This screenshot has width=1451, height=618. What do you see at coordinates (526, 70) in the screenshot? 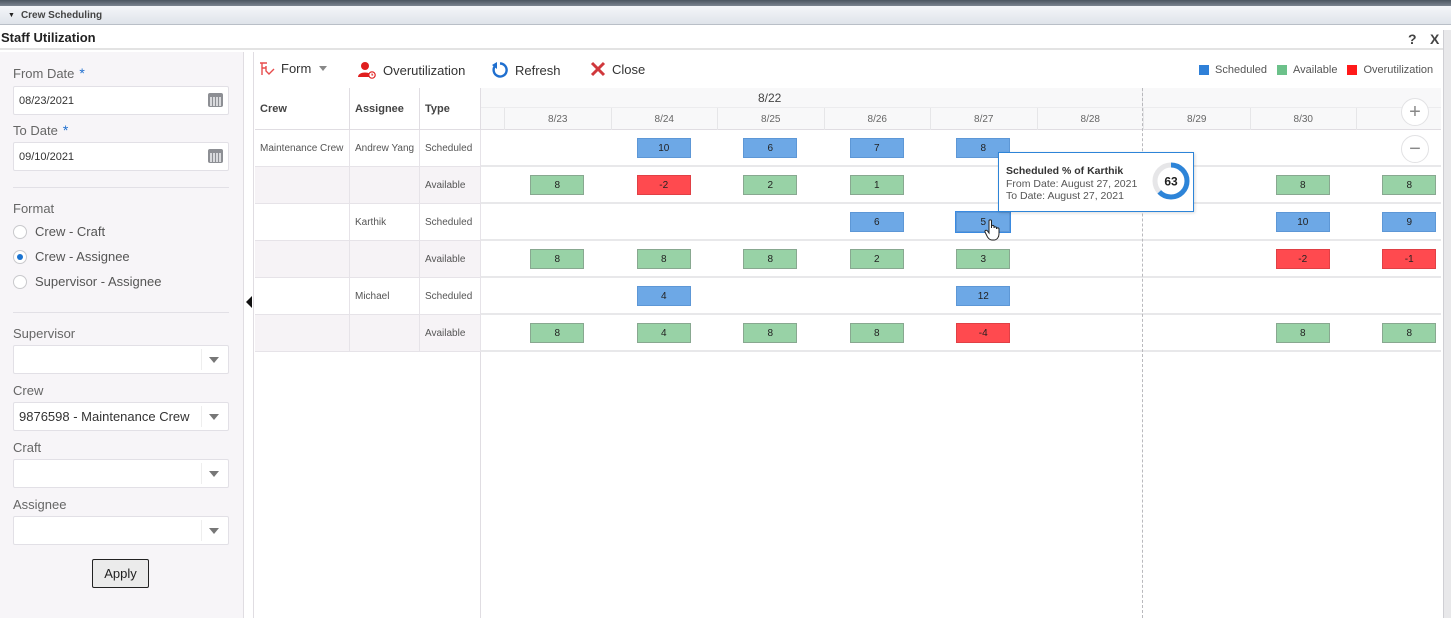
I see `refresh-button: Refresh` at bounding box center [526, 70].